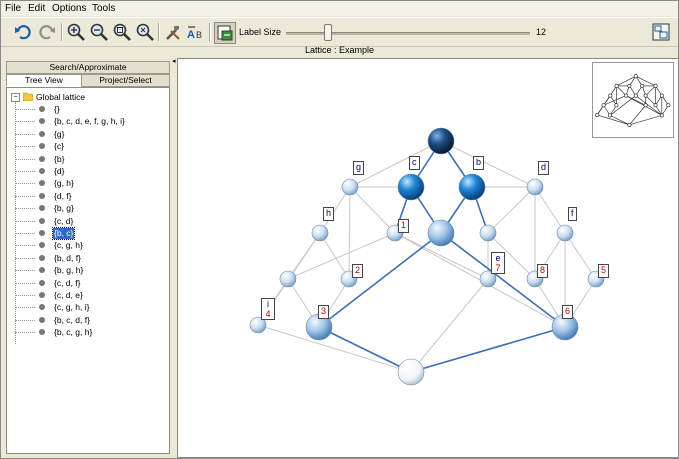 This screenshot has height=459, width=679. Describe the element at coordinates (544, 168) in the screenshot. I see `lattice-label-d: d` at that location.